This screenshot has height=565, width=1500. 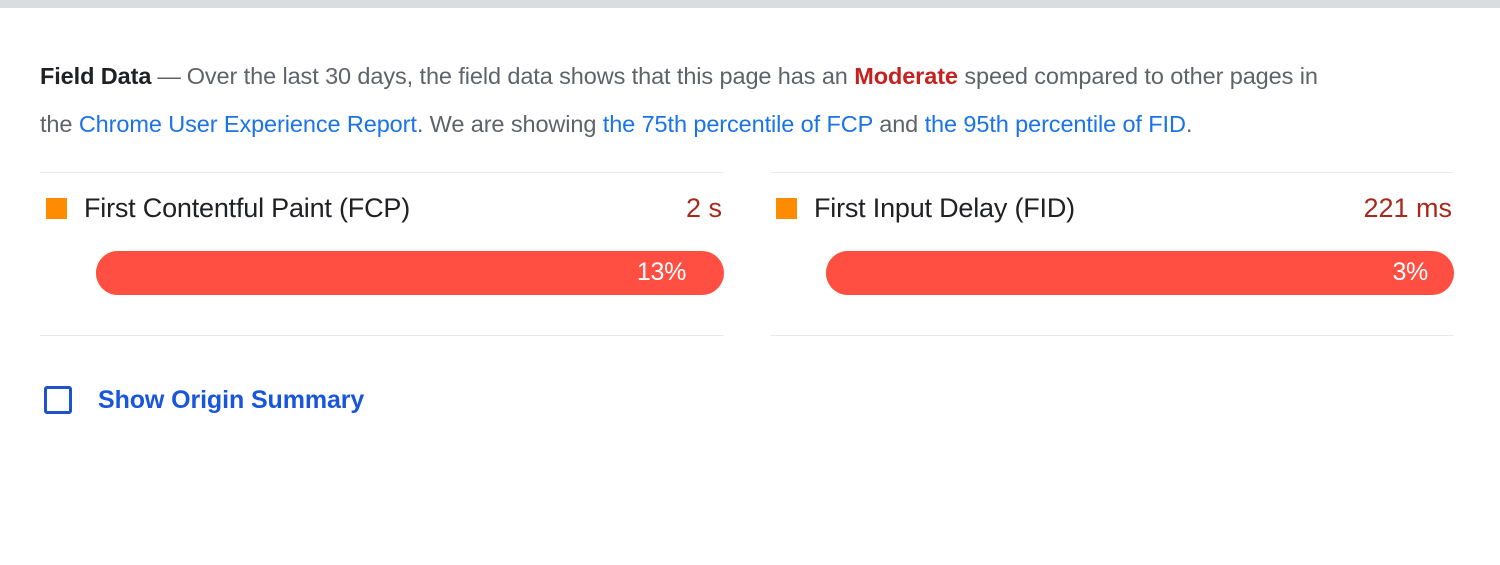 I want to click on distribution-bar-fid: 3% 9% 88%, so click(x=1140, y=272).